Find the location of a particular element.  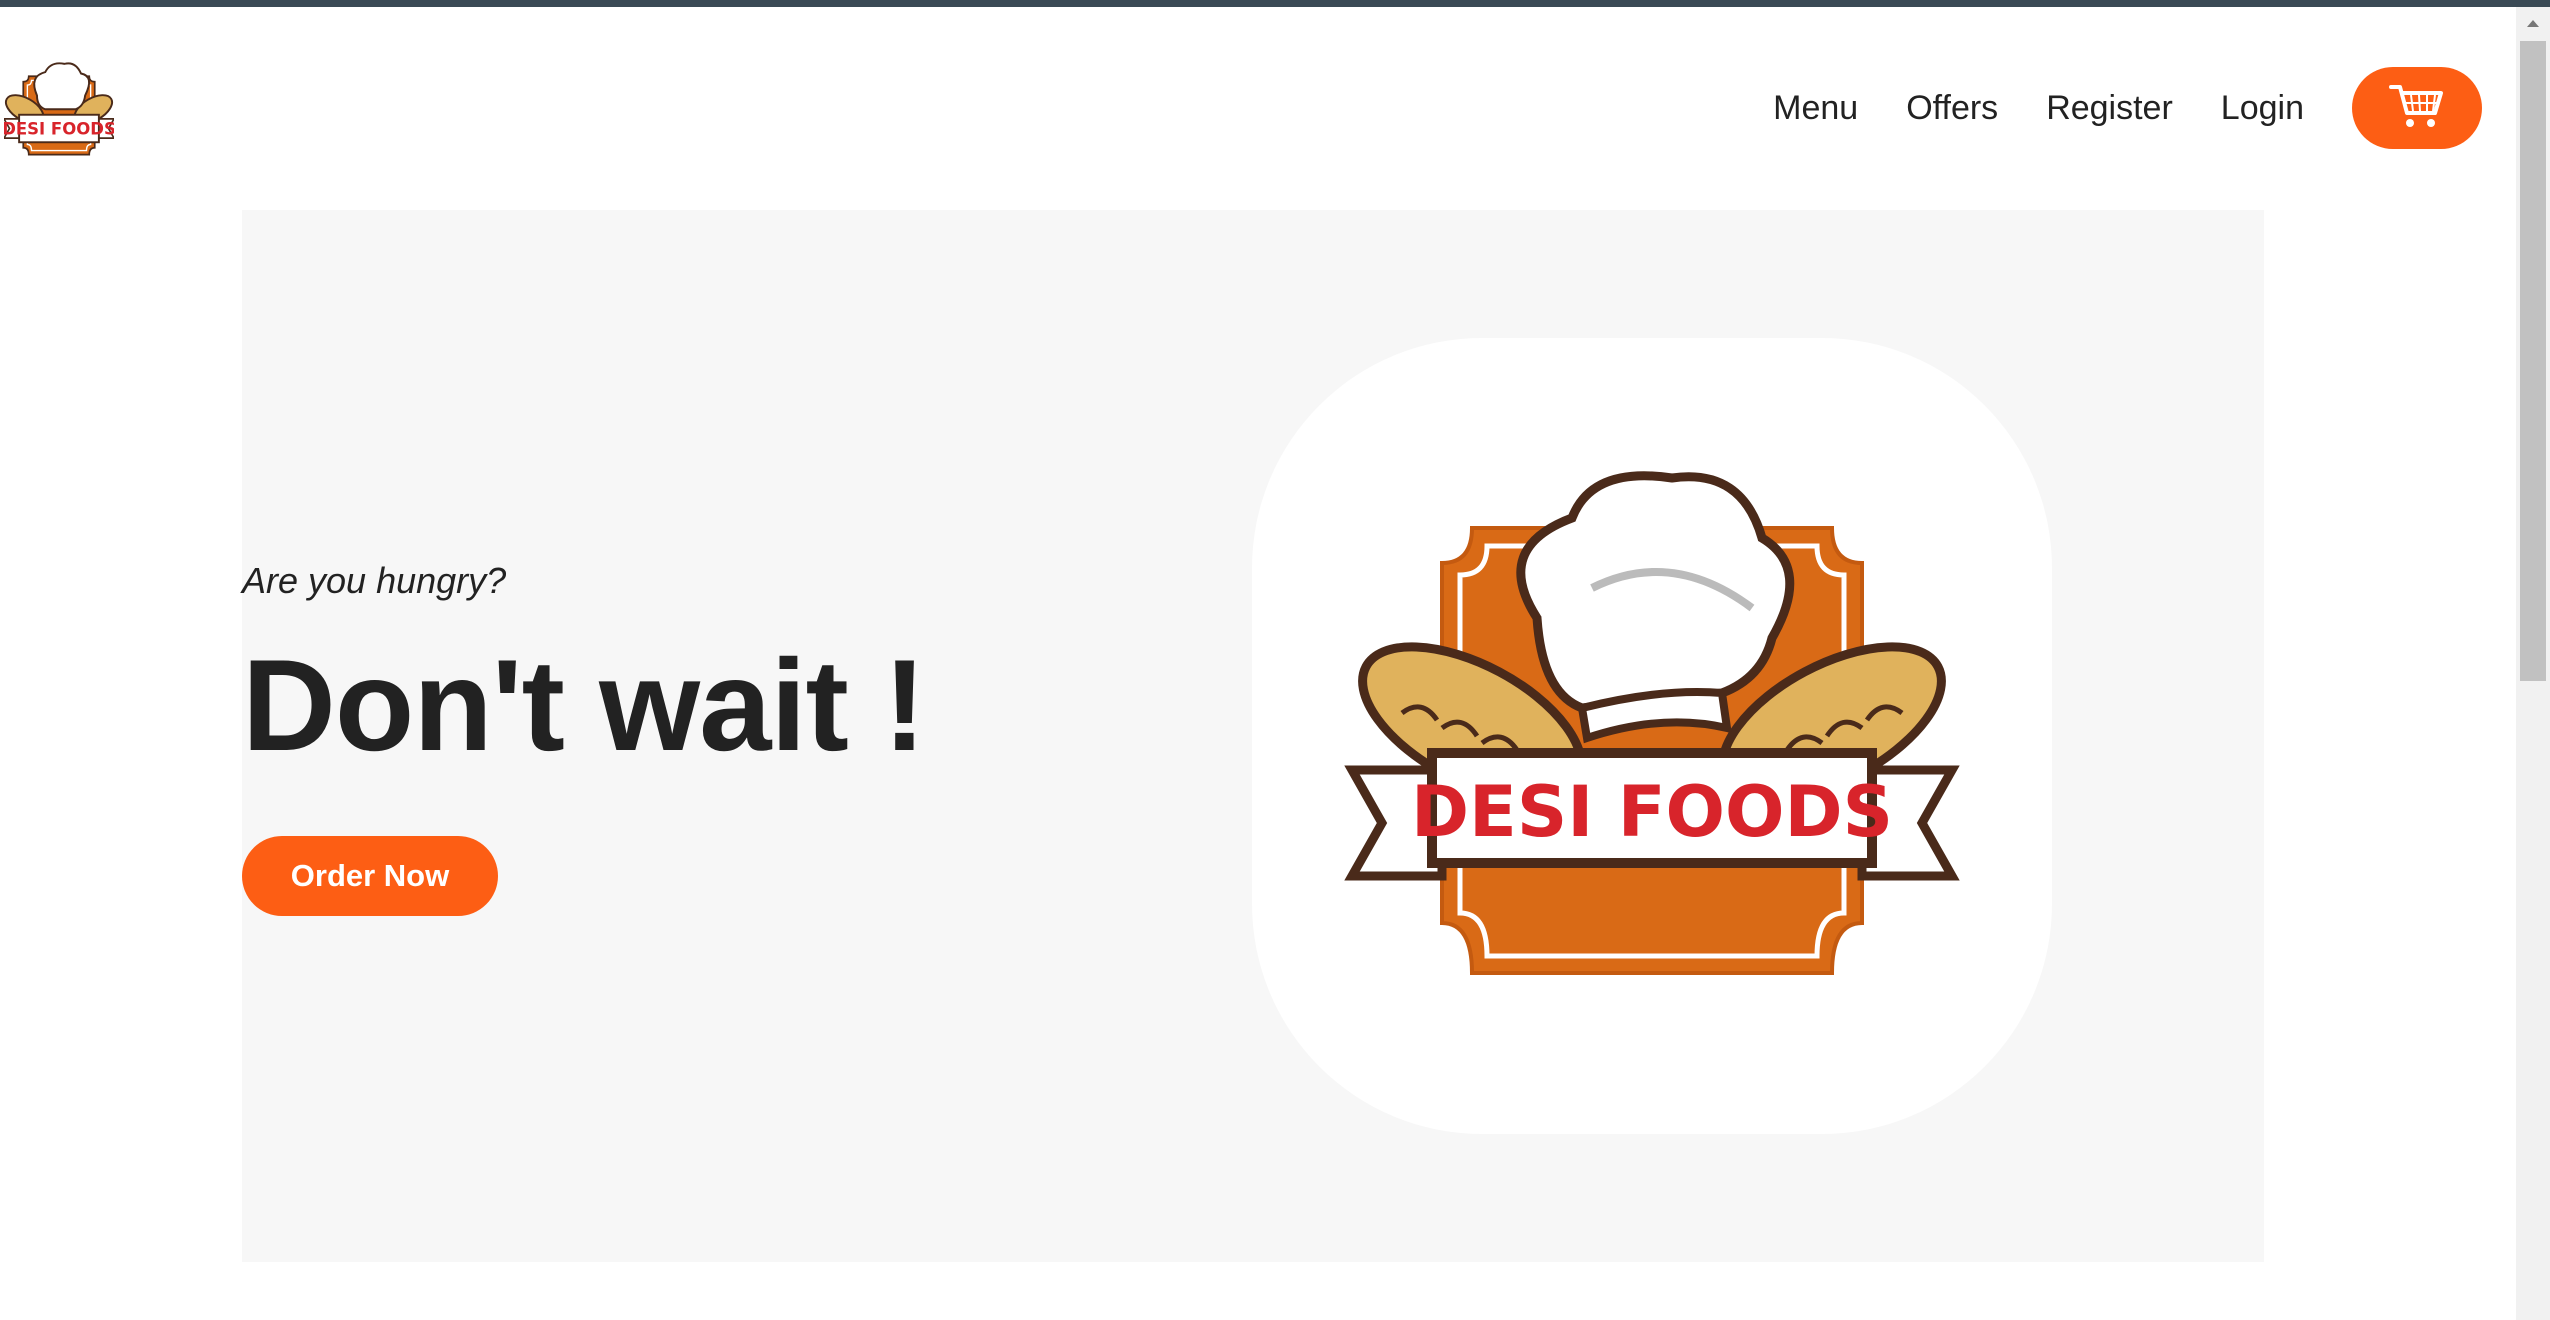

top-window-strip is located at coordinates (1275, 3).